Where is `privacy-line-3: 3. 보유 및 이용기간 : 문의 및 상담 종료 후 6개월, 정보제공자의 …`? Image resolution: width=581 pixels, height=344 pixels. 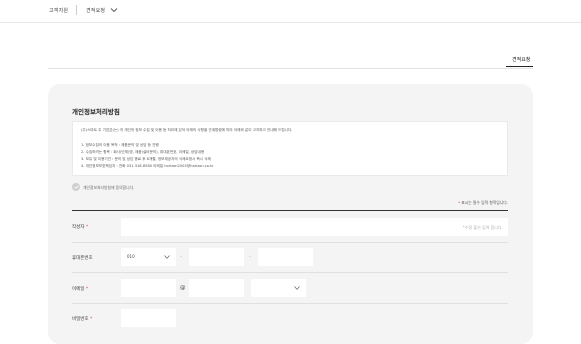
privacy-line-3: 3. 보유 및 이용기간 : 문의 및 상담 종료 후 6개월, 정보제공자의 … is located at coordinates (146, 159).